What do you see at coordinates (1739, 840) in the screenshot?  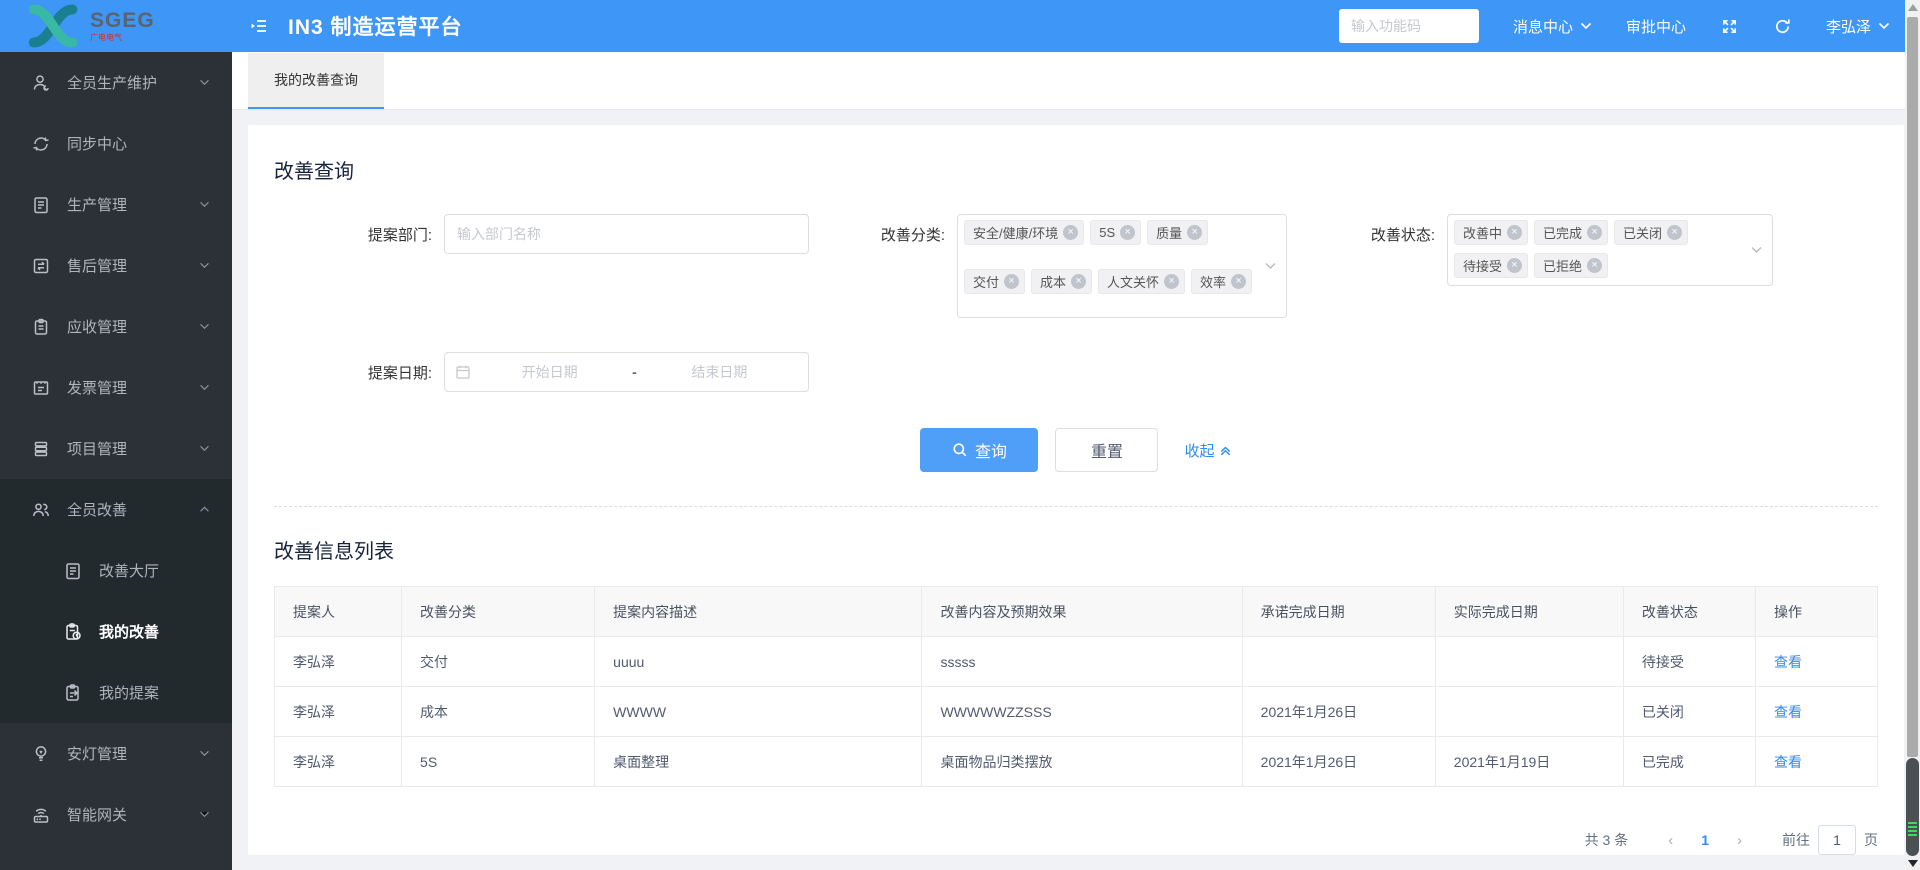 I see `next-page-icon: ›` at bounding box center [1739, 840].